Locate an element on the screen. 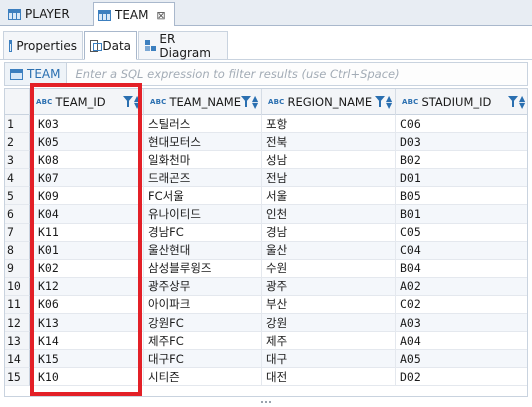 Image resolution: width=532 pixels, height=407 pixels. cell-region-name: 강원 is located at coordinates (329, 323).